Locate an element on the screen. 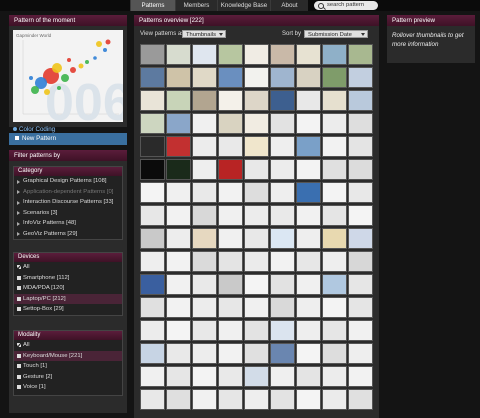 The image size is (480, 418). category-item-graphical-design: Graphical Design Patterns [108] is located at coordinates (68, 181).